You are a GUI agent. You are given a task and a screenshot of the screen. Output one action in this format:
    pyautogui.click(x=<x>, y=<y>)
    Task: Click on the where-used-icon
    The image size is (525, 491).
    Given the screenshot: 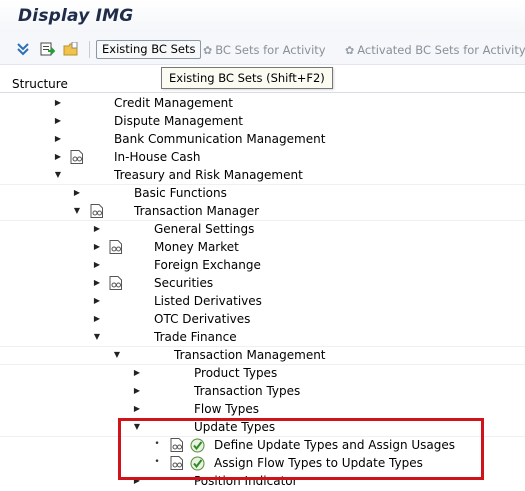 What is the action you would take?
    pyautogui.click(x=47, y=49)
    